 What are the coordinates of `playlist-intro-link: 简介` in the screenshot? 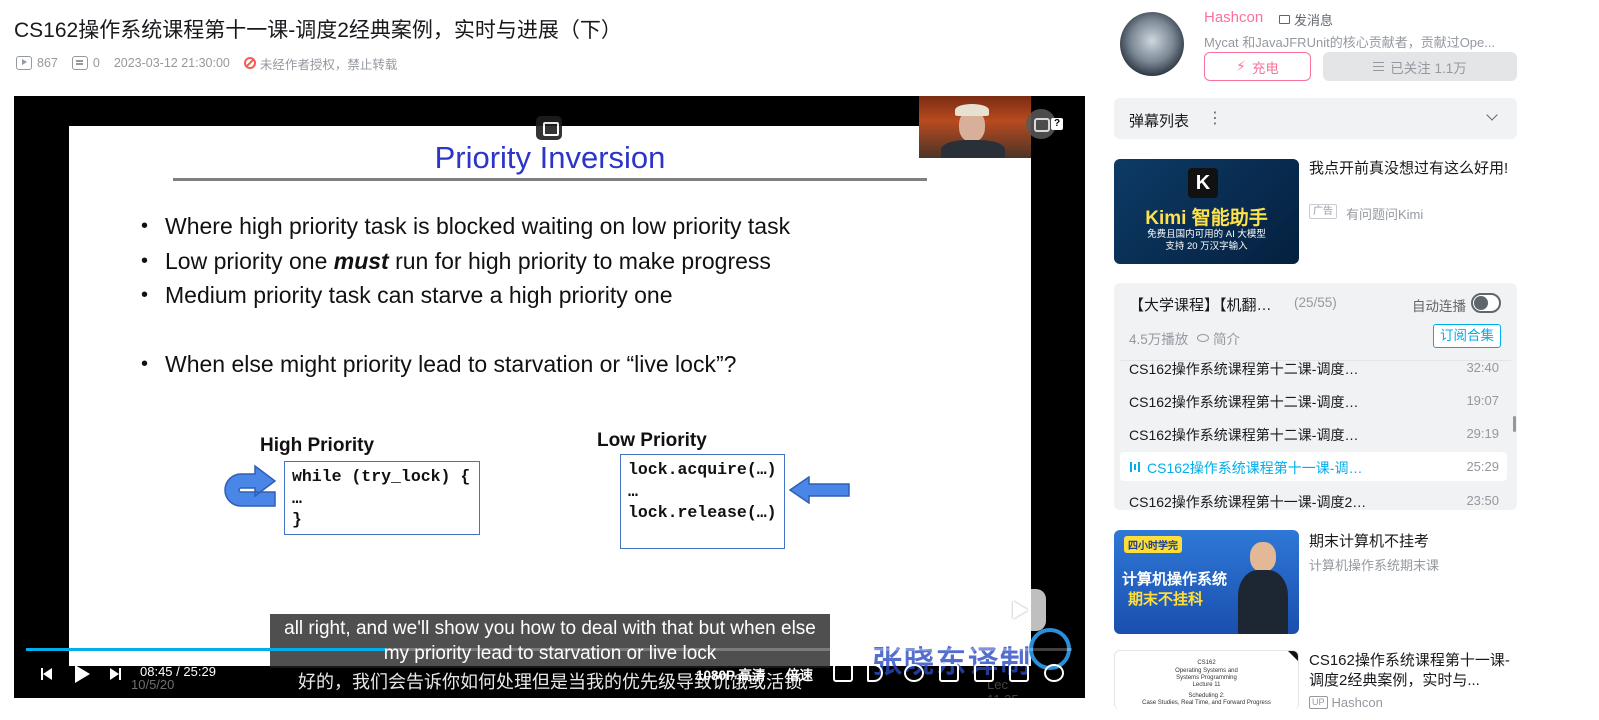 It's located at (1218, 338).